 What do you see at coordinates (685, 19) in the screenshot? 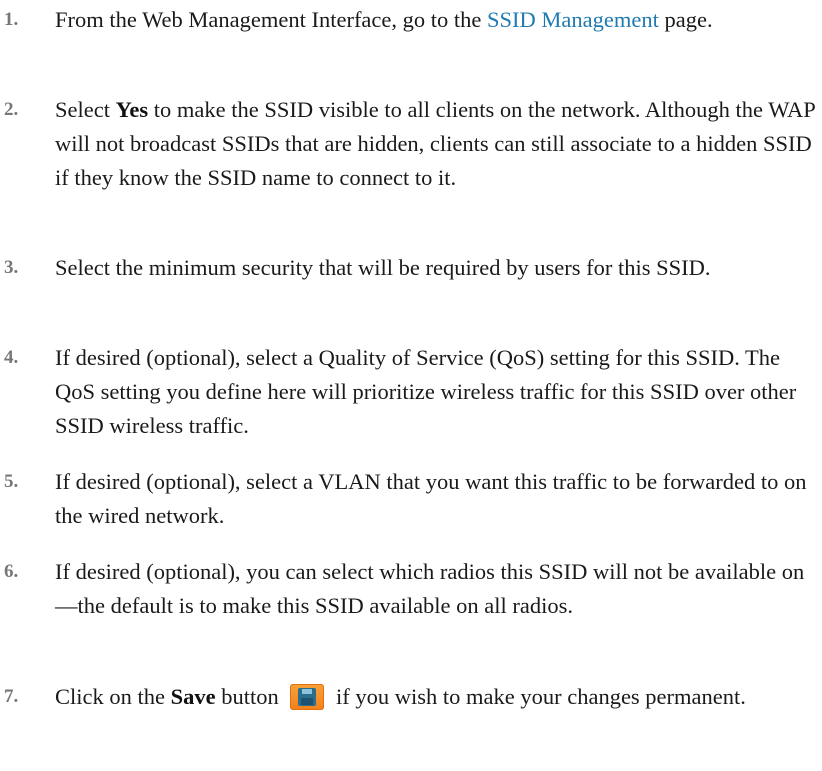
I see `step-text-suffix: page.` at bounding box center [685, 19].